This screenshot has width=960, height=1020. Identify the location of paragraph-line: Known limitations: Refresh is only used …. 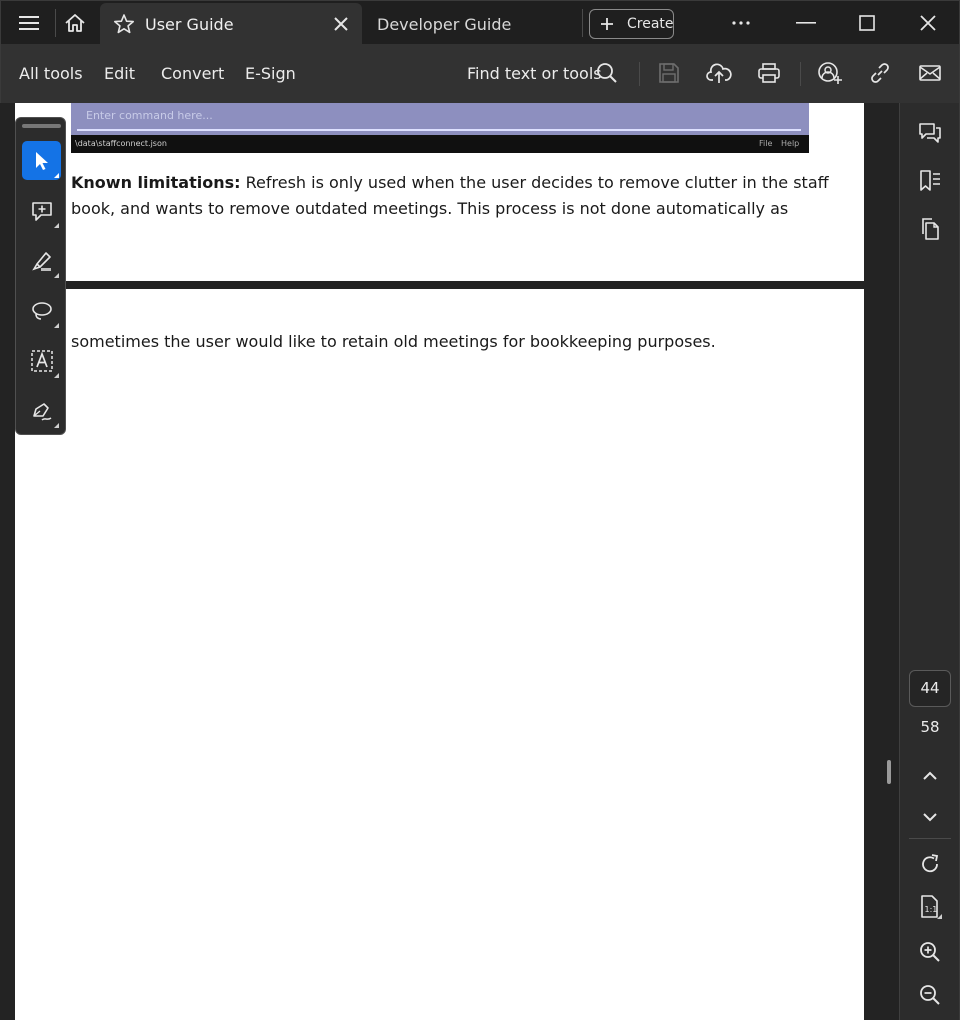
(450, 183).